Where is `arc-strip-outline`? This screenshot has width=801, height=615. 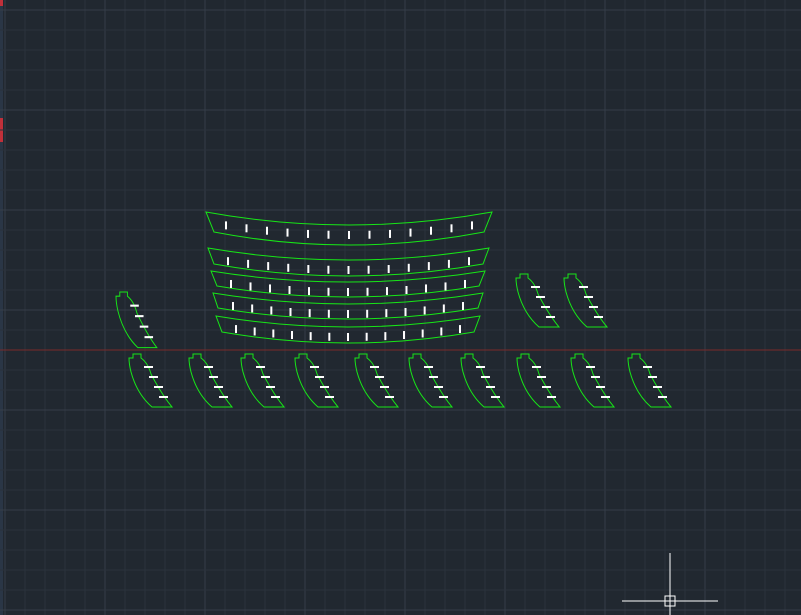
arc-strip-outline is located at coordinates (349, 228).